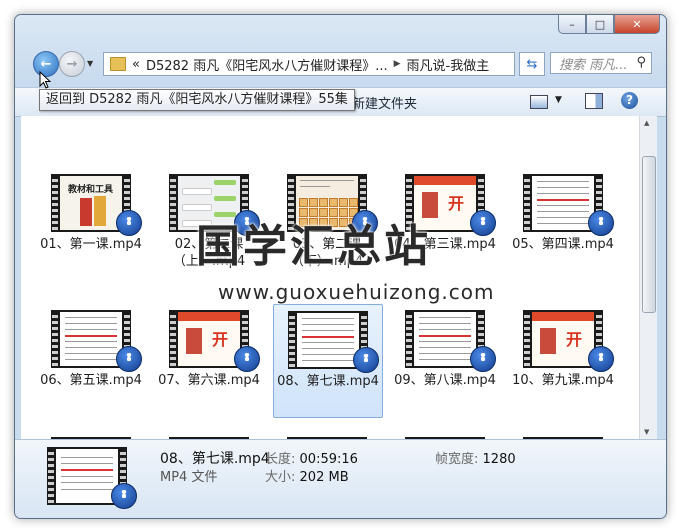  What do you see at coordinates (594, 101) in the screenshot?
I see `preview-pane-icon` at bounding box center [594, 101].